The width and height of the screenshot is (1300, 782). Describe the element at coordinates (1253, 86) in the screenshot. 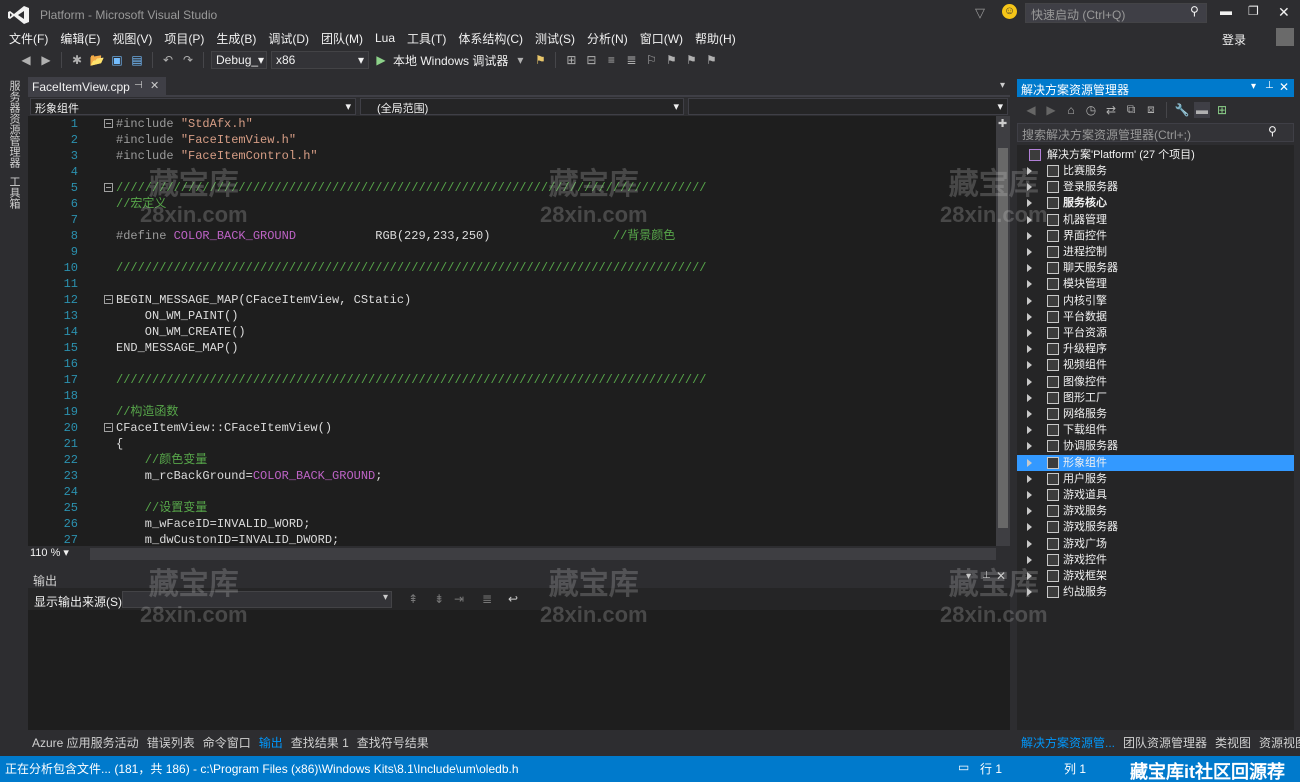

I see `panel-menu-icon: ▾` at that location.